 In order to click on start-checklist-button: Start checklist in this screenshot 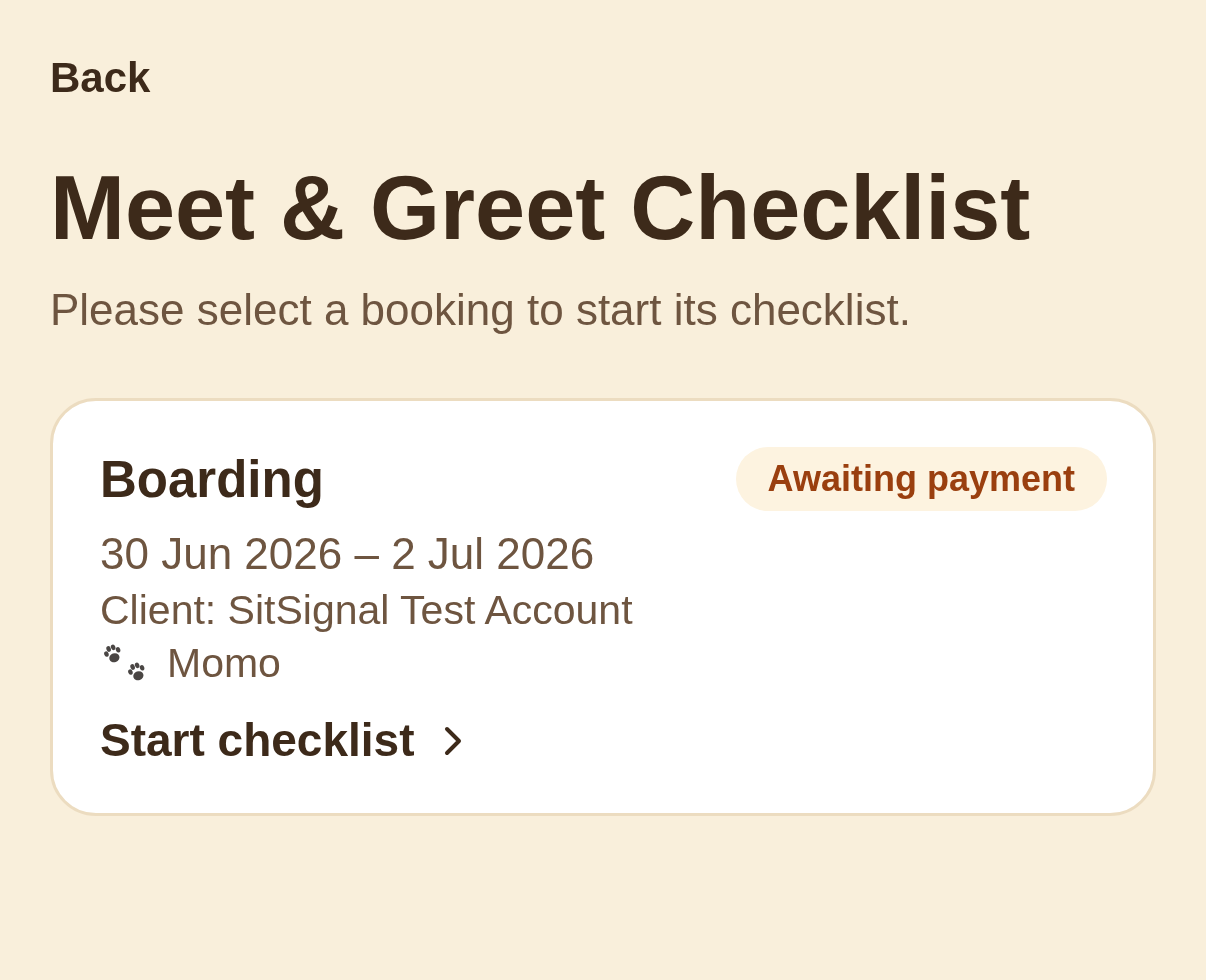, I will do `click(281, 741)`.